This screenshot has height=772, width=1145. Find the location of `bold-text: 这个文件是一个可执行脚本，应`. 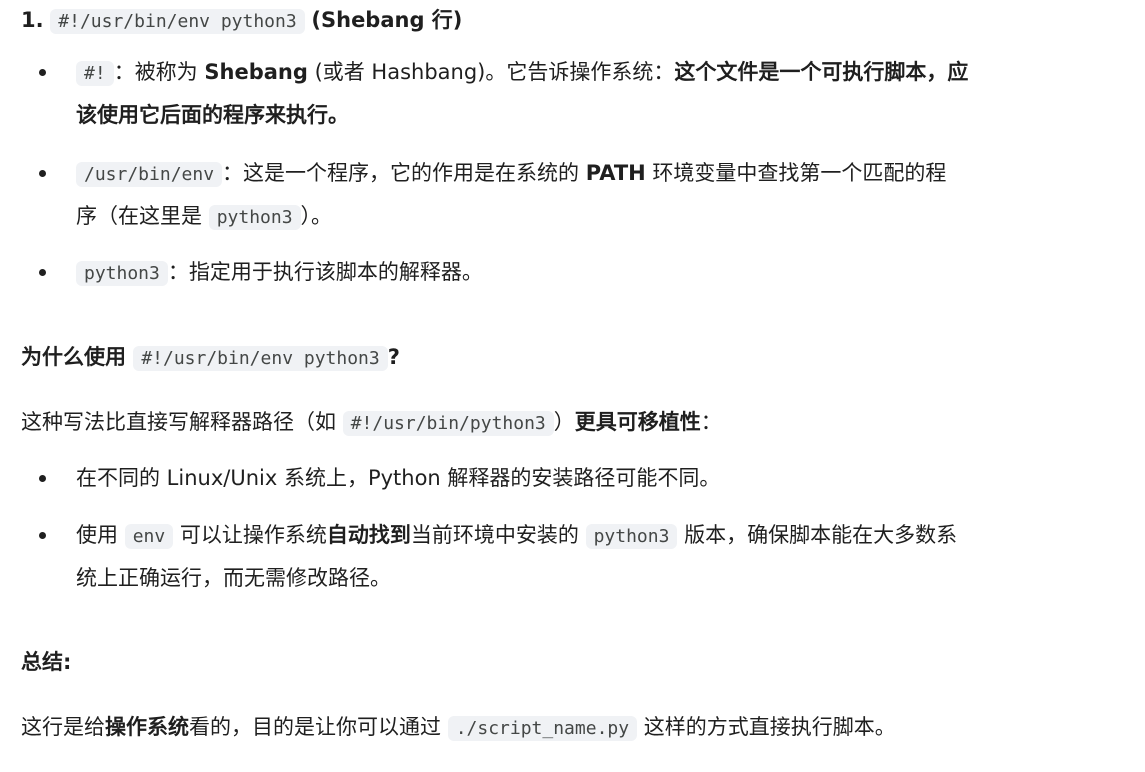

bold-text: 这个文件是一个可执行脚本，应 is located at coordinates (821, 72).